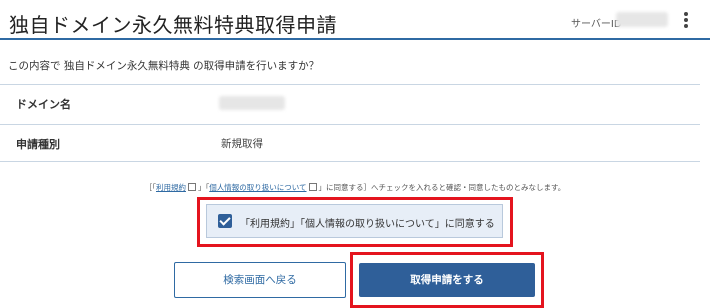 The image size is (710, 308). I want to click on application-type-value: 新規取得, so click(242, 144).